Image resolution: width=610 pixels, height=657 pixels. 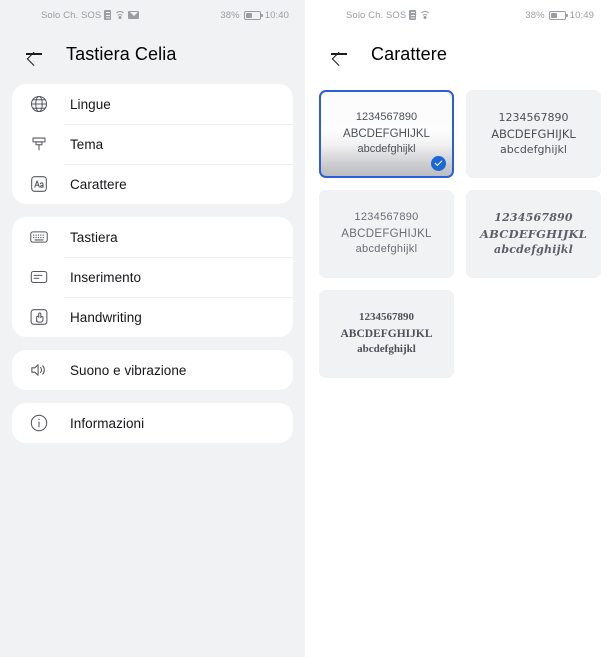 I want to click on status-right-cluster: 38% 10:49, so click(x=559, y=15).